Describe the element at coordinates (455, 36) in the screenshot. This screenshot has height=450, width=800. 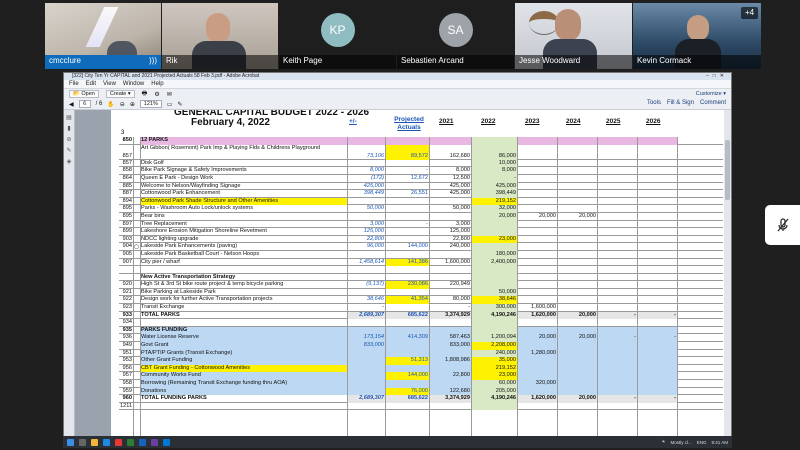
I see `participant-tile-sebastien-arcand: SA Sebastien Arcand` at that location.